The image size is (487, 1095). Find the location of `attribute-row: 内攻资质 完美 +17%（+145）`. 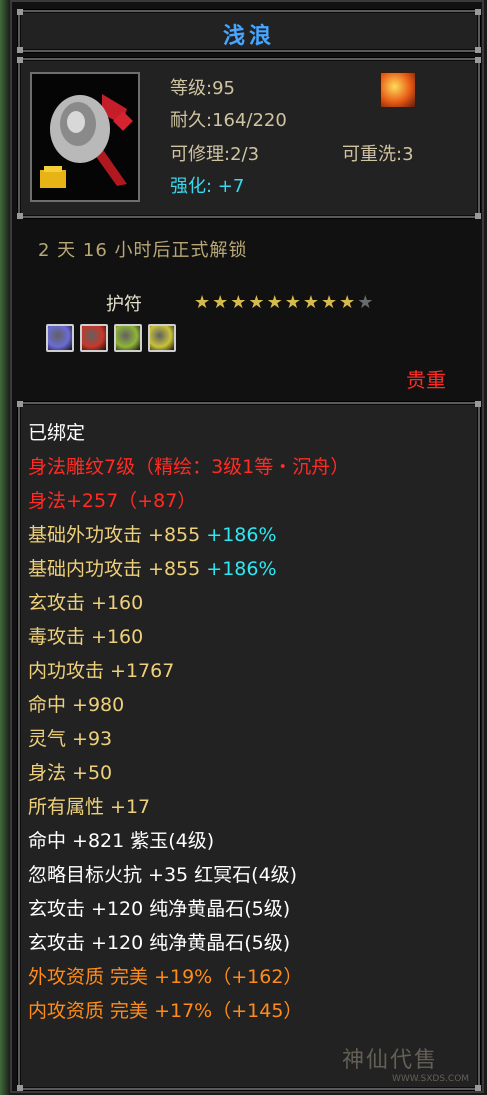

attribute-row: 内攻资质 完美 +17%（+145） is located at coordinates (188, 1011).